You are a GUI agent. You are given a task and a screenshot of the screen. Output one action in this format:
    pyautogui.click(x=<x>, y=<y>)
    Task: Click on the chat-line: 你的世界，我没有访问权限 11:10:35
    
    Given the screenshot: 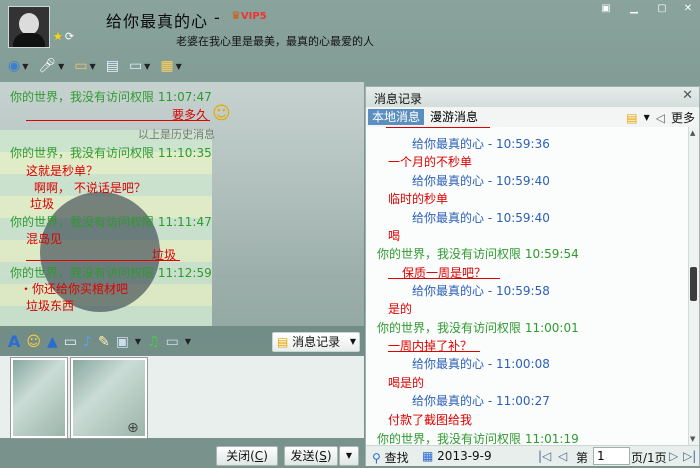 What is the action you would take?
    pyautogui.click(x=111, y=153)
    